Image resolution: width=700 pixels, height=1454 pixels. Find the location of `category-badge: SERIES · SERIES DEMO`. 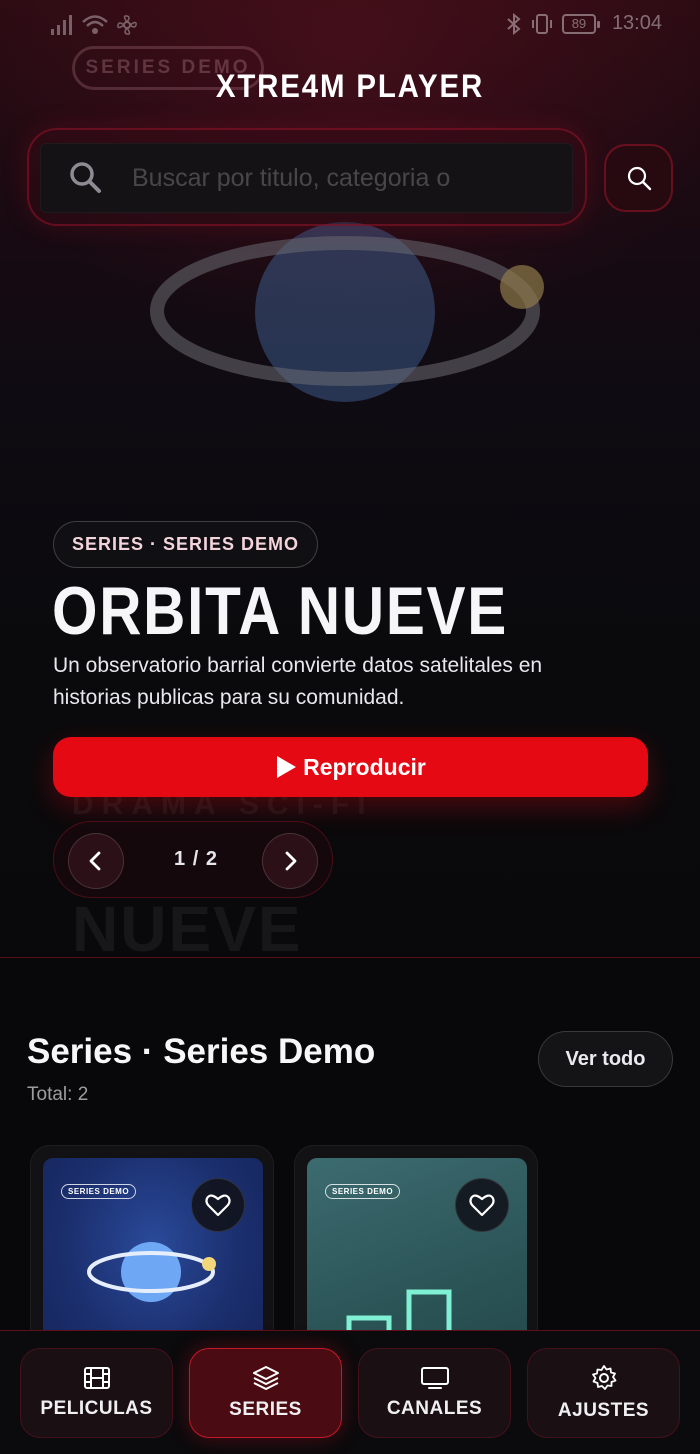

category-badge: SERIES · SERIES DEMO is located at coordinates (186, 544).